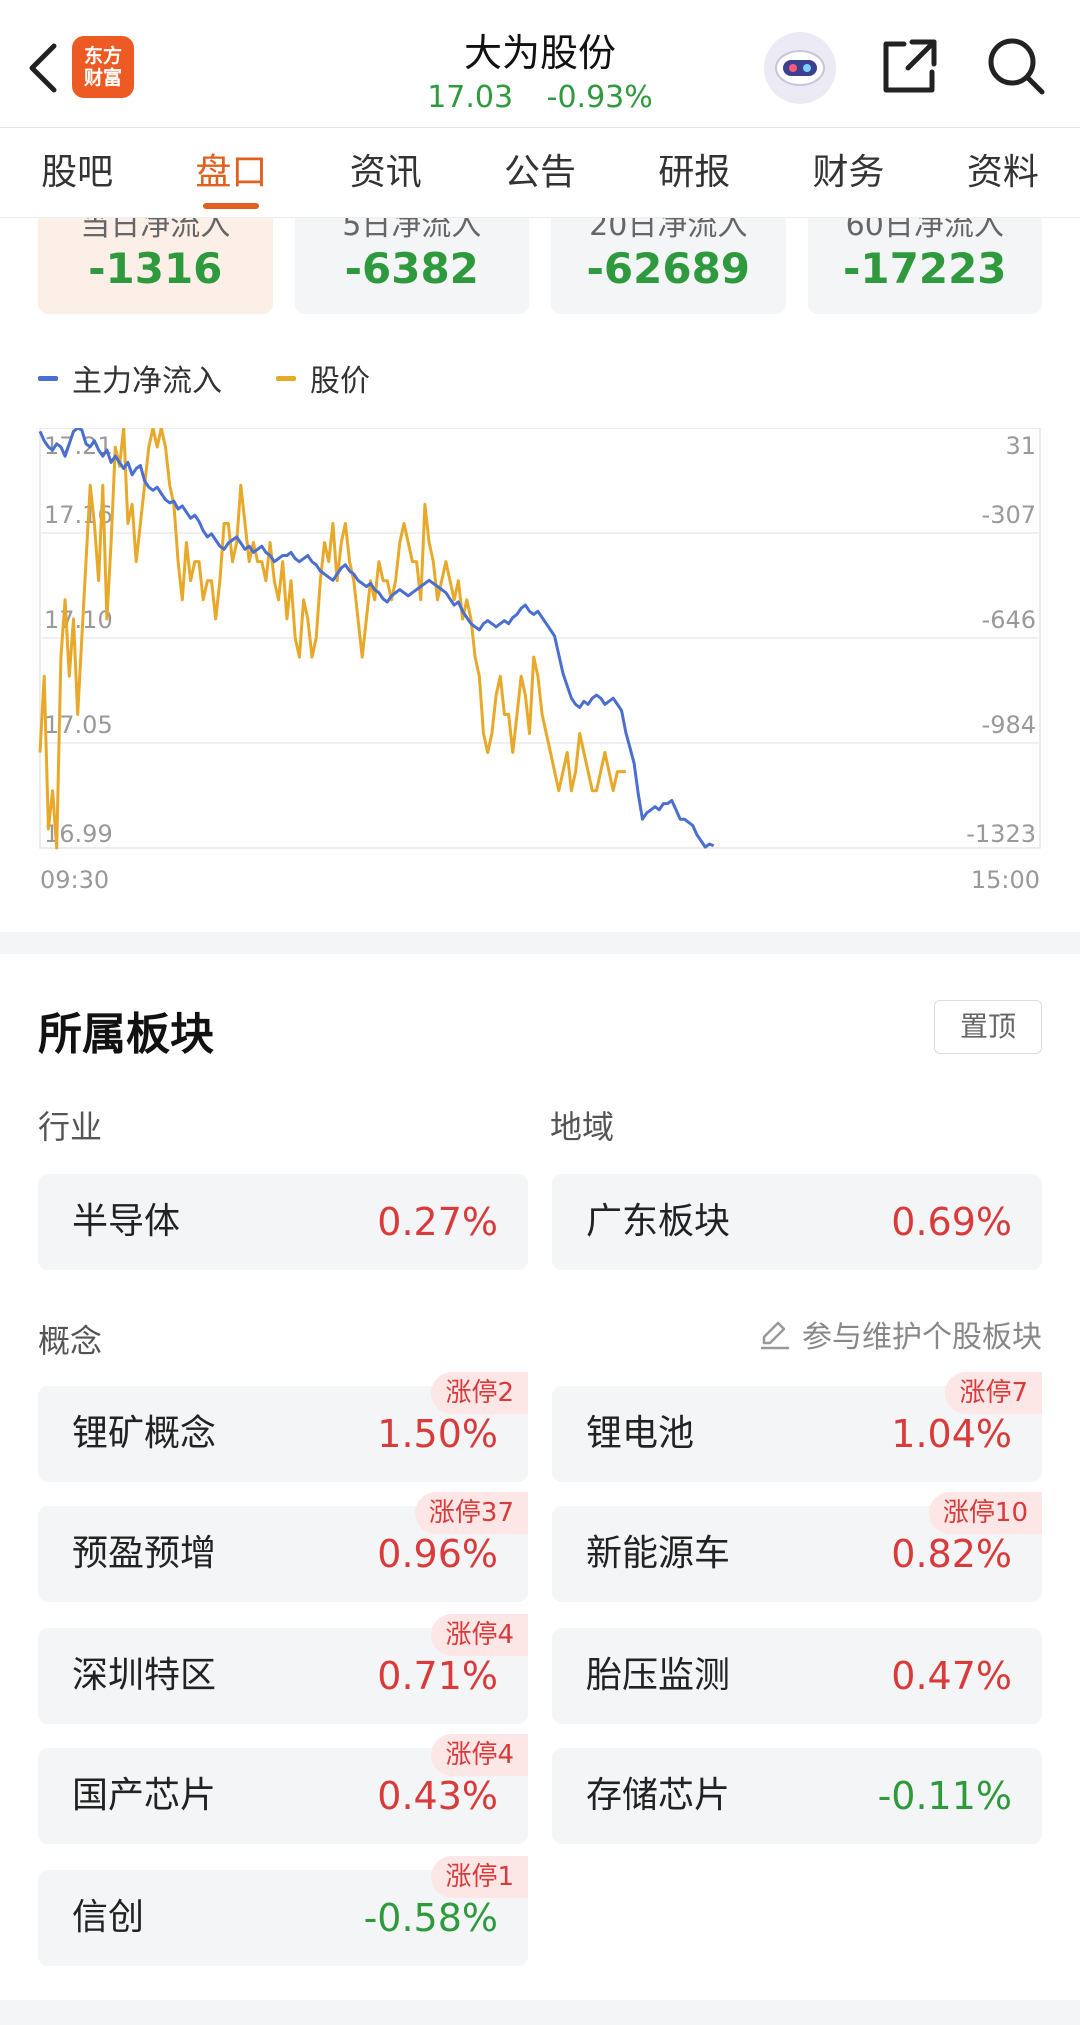 This screenshot has height=2025, width=1080. I want to click on flow-label: 当日净流入, so click(155, 230).